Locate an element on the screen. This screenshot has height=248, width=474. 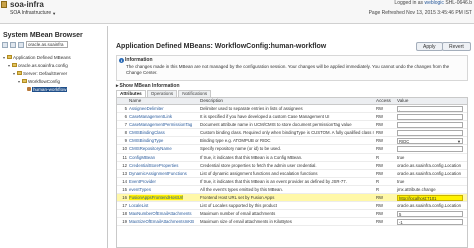
mbean-search-input is located at coordinates (47, 44).